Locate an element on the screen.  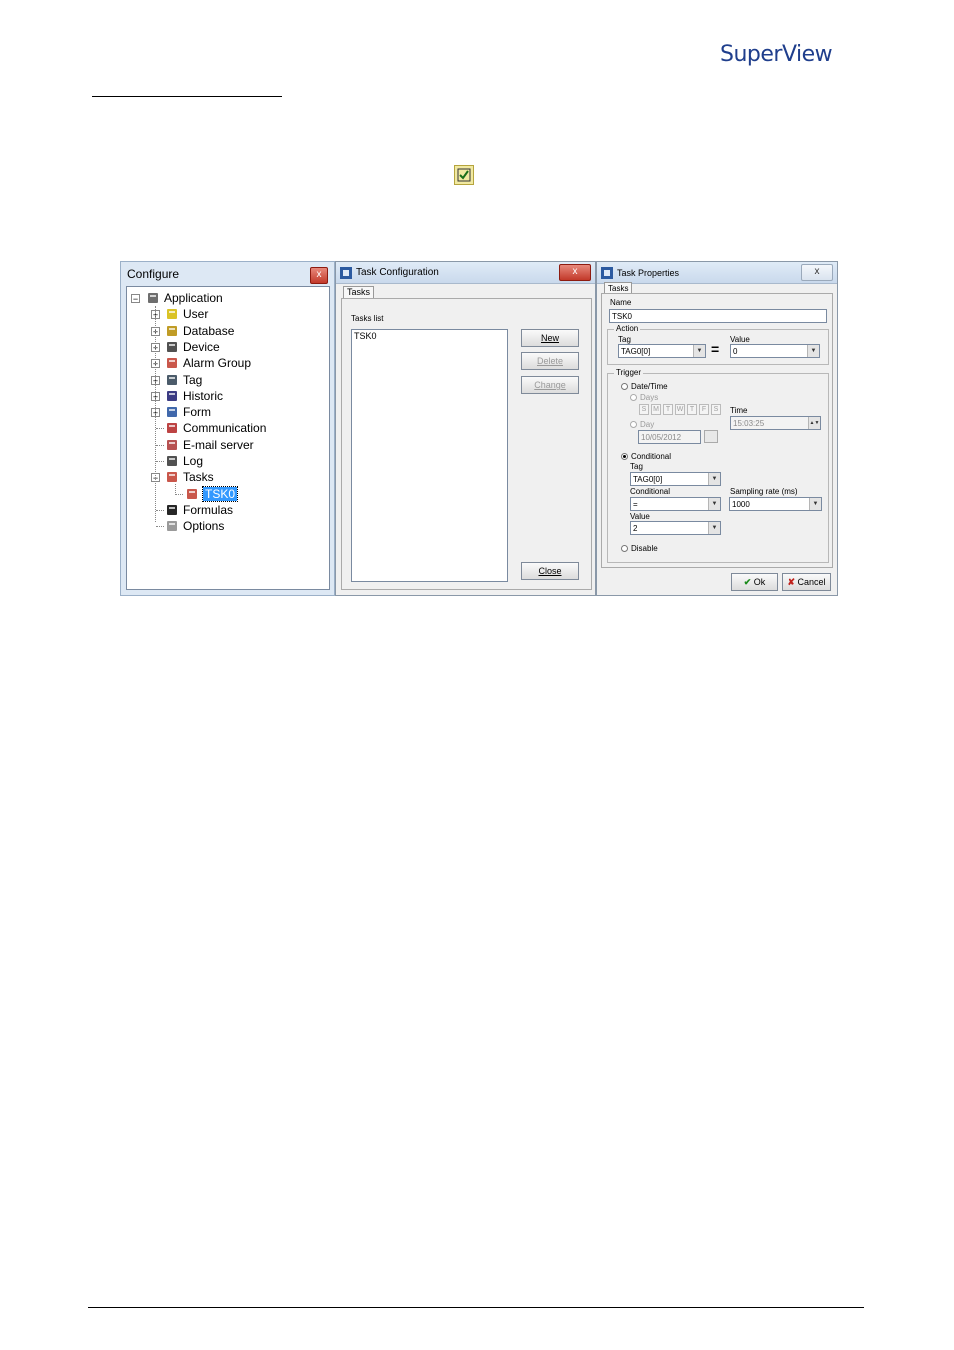
ok-button: ✔ Ok is located at coordinates (754, 582).